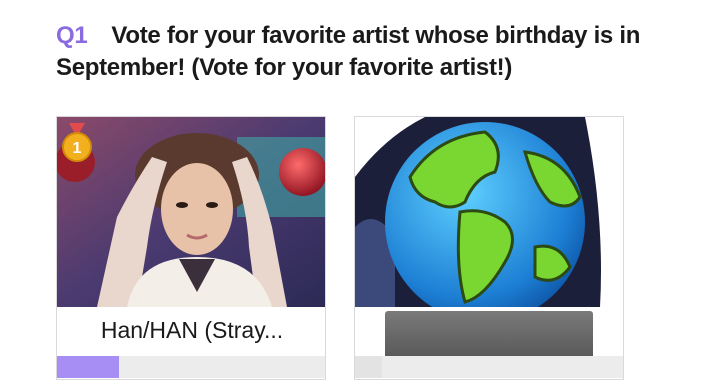  I want to click on rank-medal-icon: 1, so click(77, 142).